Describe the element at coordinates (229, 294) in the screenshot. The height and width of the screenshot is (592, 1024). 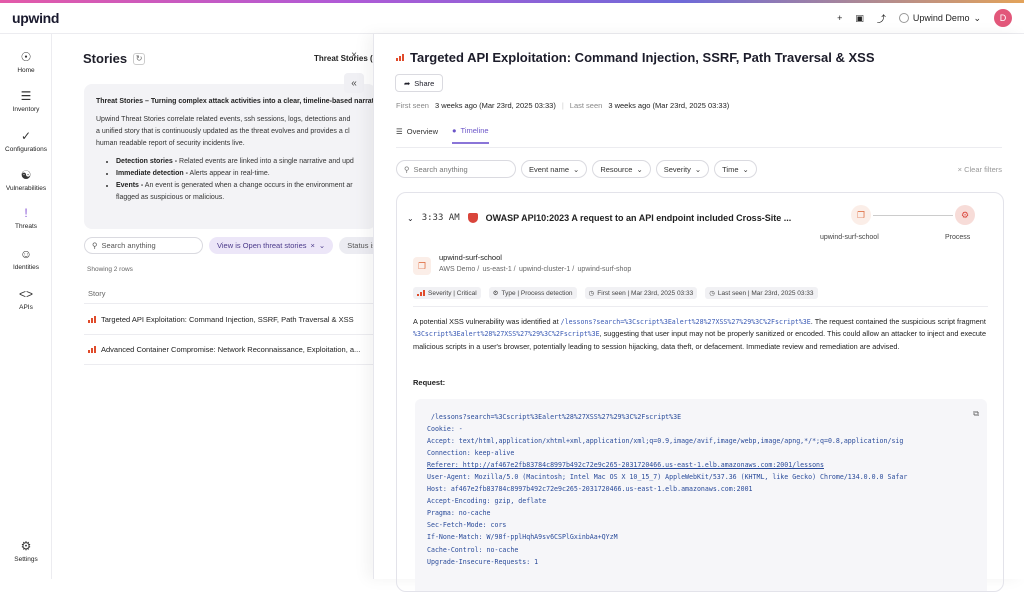
I see `column-header-story: Story` at that location.